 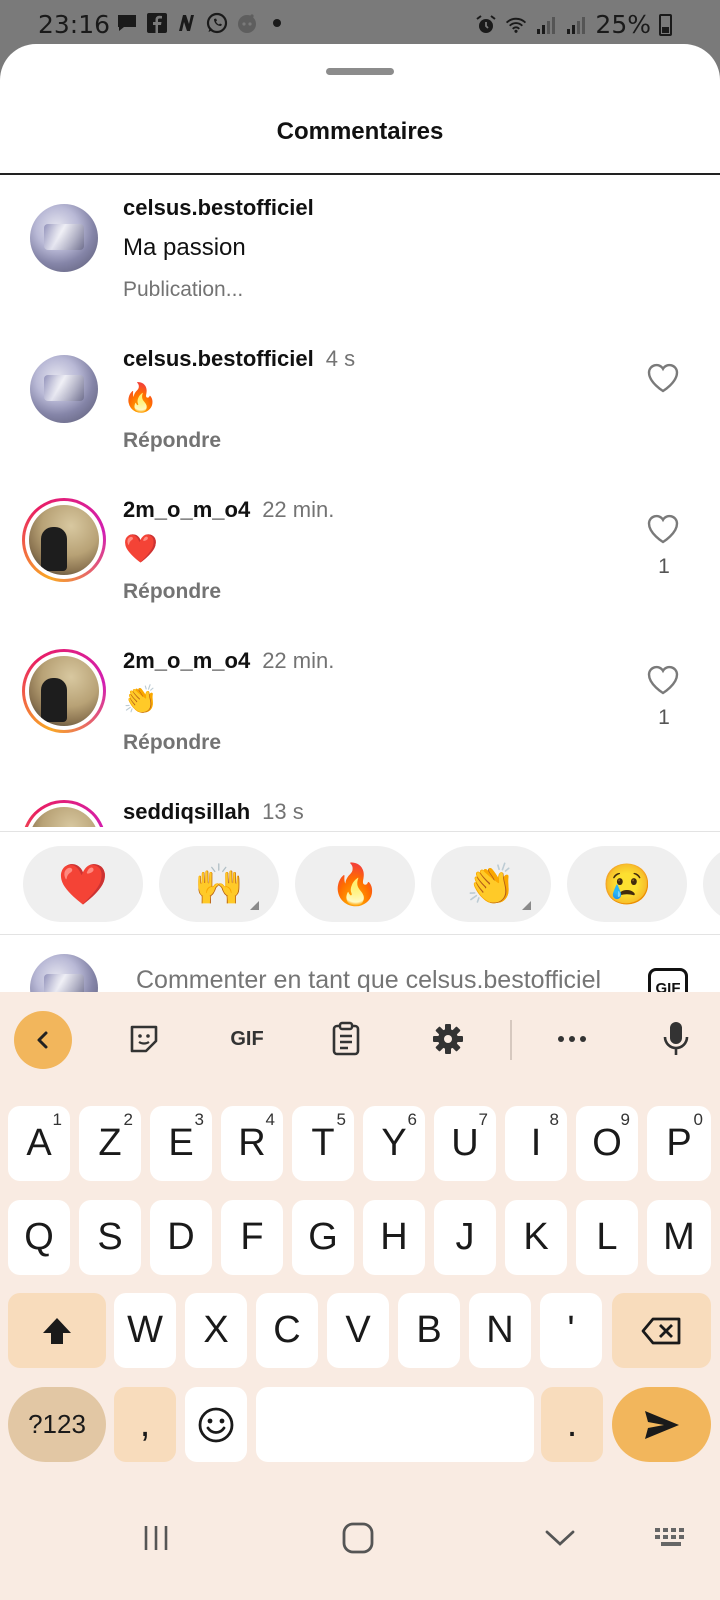 I want to click on comment-header: celsus.bestofficiel 4 s, so click(x=239, y=359).